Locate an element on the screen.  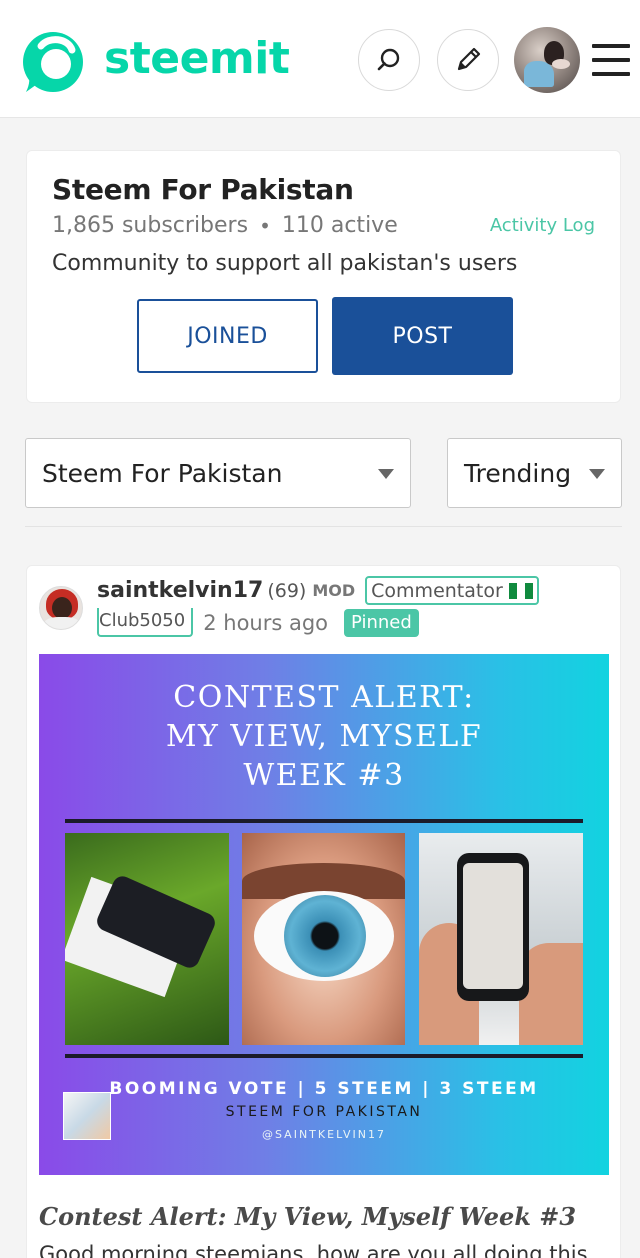
create-post-button is located at coordinates (468, 60).